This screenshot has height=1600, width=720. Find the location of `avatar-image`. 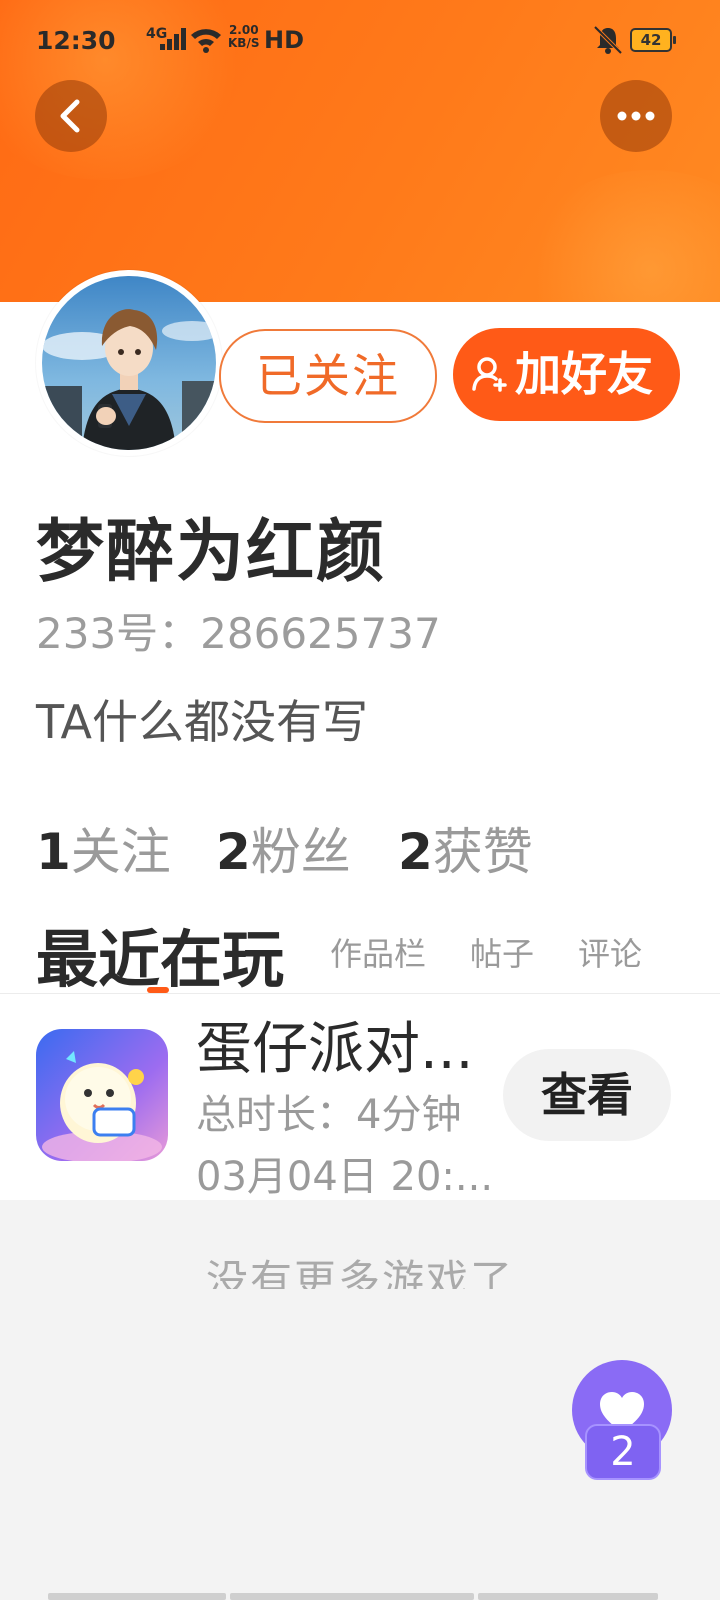

avatar-image is located at coordinates (129, 363).